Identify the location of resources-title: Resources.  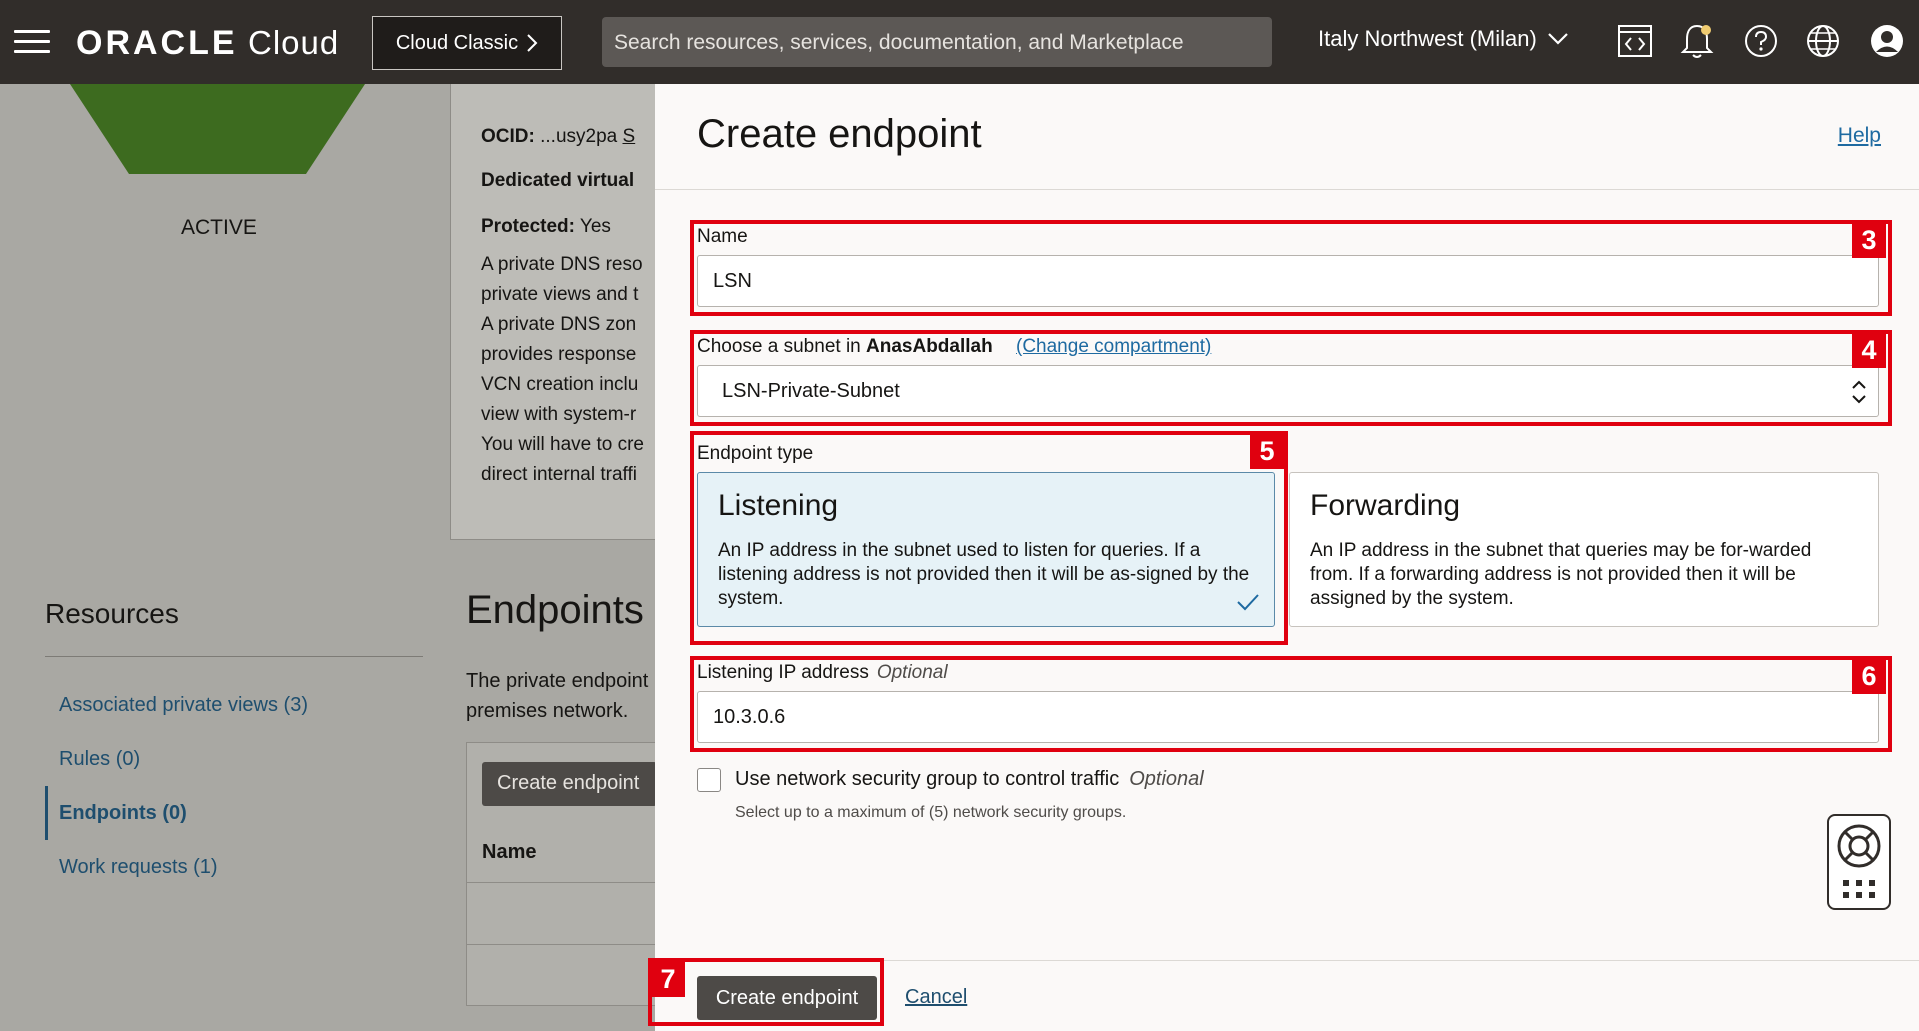
(112, 613).